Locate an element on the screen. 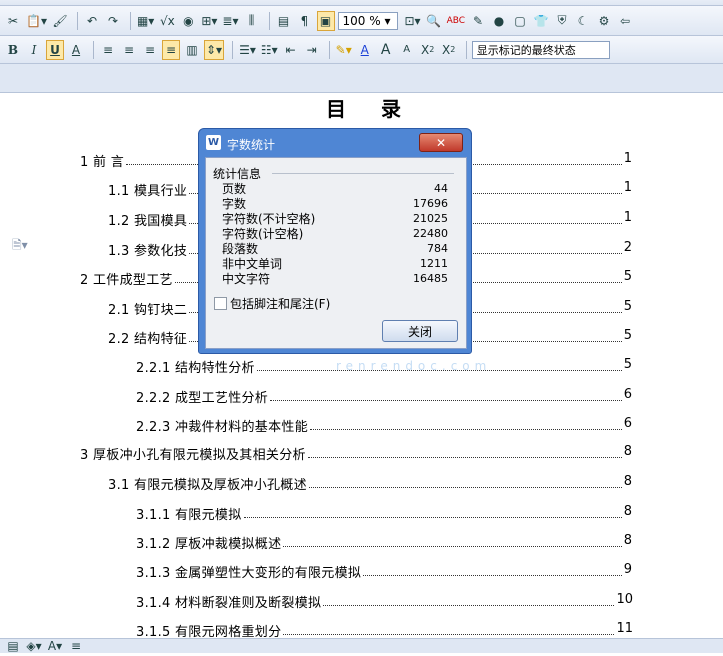 This screenshot has height=656, width=723. subscript-button: X2 is located at coordinates (449, 50).